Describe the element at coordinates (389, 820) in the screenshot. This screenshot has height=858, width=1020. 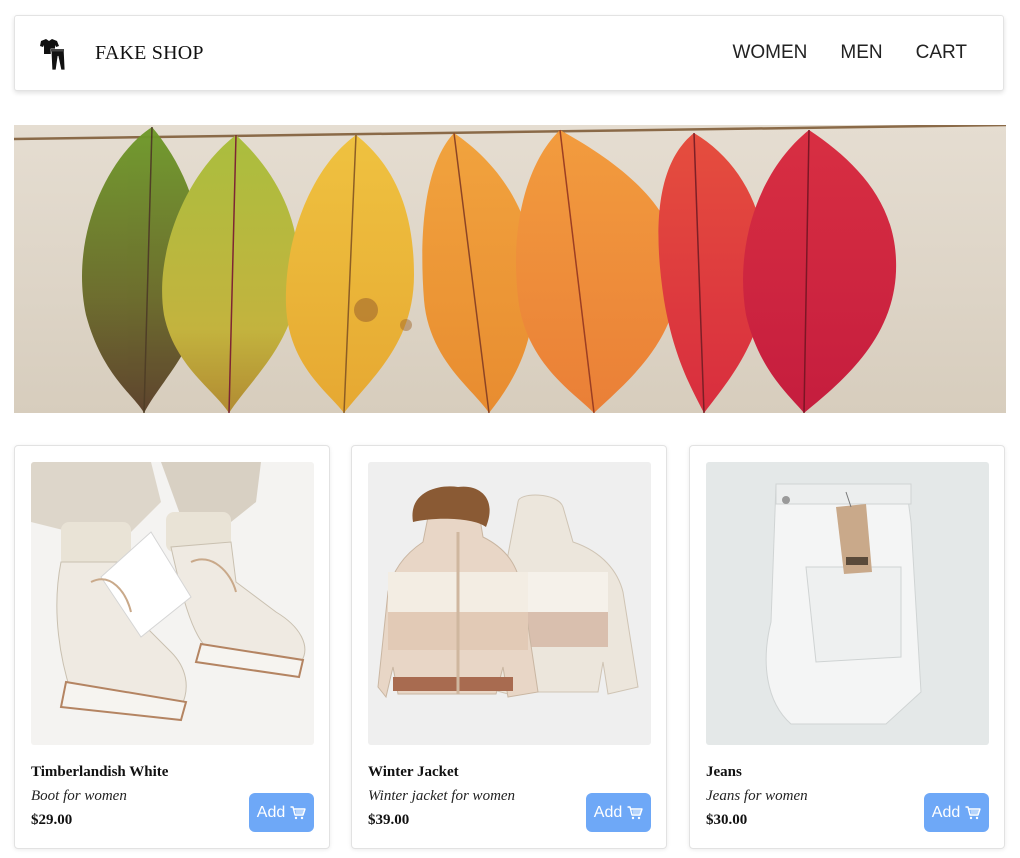
I see `product-price: $39.00` at that location.